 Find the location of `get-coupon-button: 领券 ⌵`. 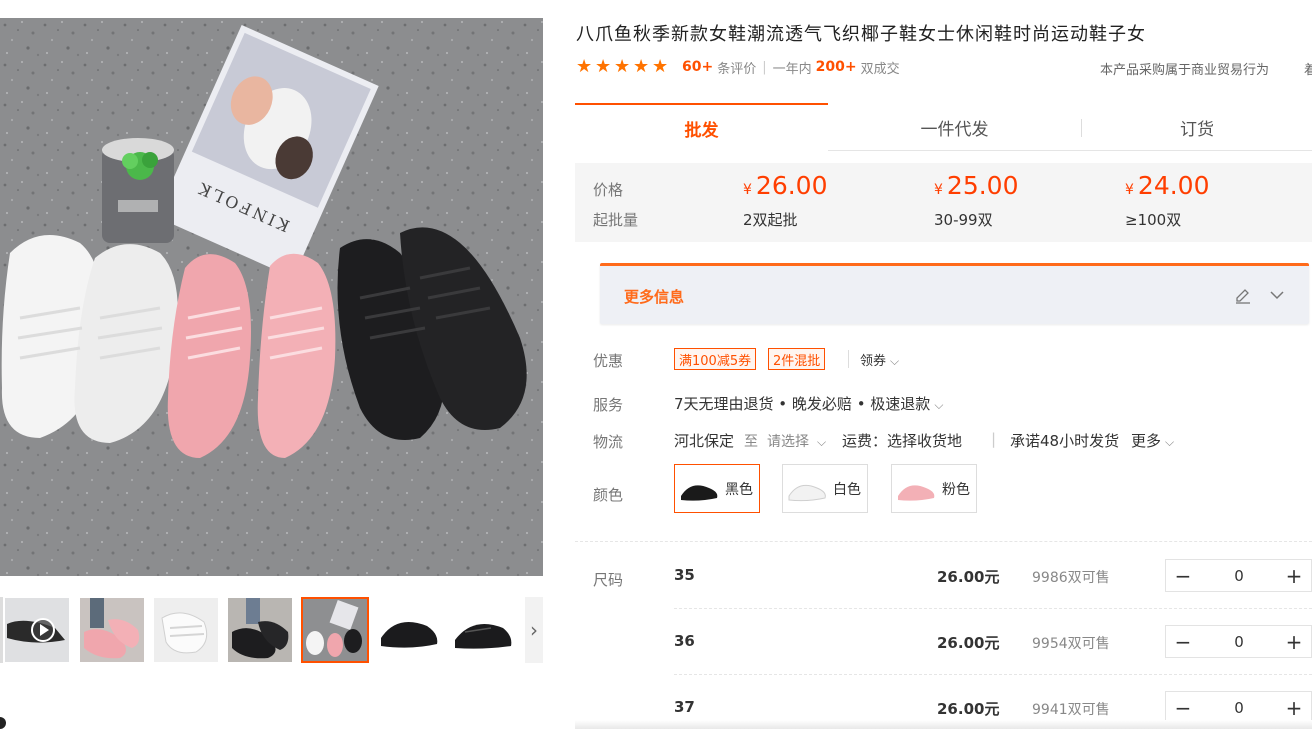

get-coupon-button: 领券 ⌵ is located at coordinates (879, 359).